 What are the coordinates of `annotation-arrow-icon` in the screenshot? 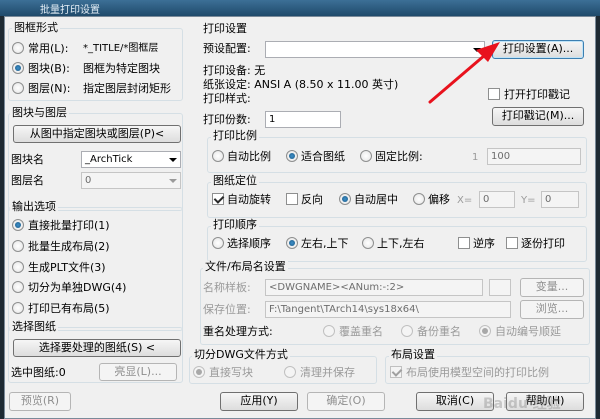 It's located at (464, 73).